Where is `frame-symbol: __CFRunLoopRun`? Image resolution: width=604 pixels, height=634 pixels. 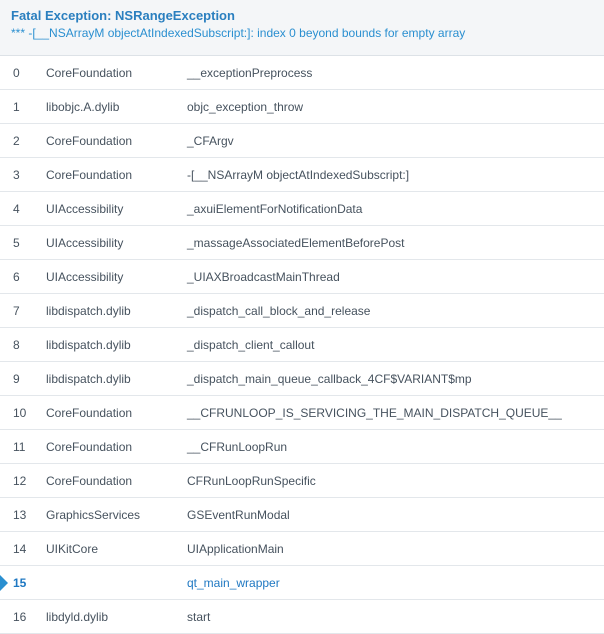 frame-symbol: __CFRunLoopRun is located at coordinates (237, 447).